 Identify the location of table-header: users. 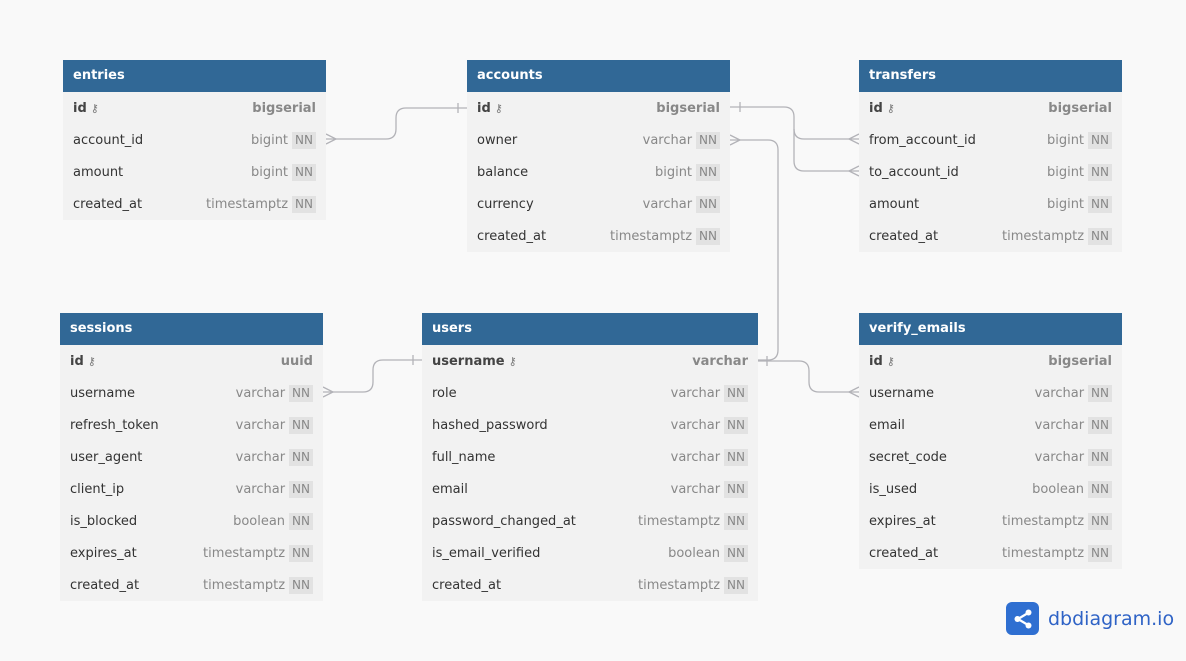
(590, 329).